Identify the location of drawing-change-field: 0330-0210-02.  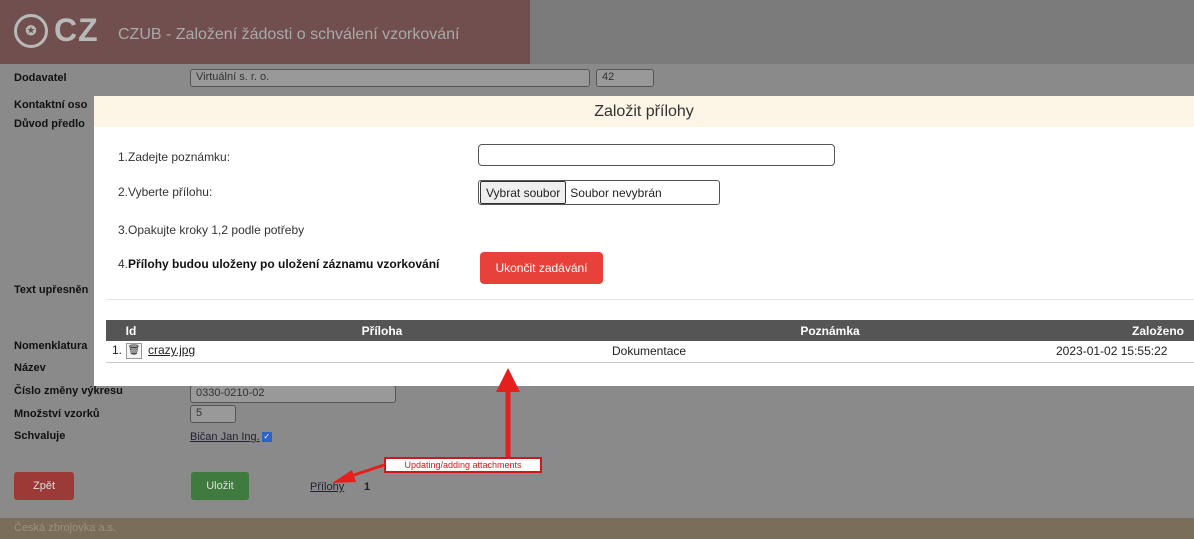
(293, 394).